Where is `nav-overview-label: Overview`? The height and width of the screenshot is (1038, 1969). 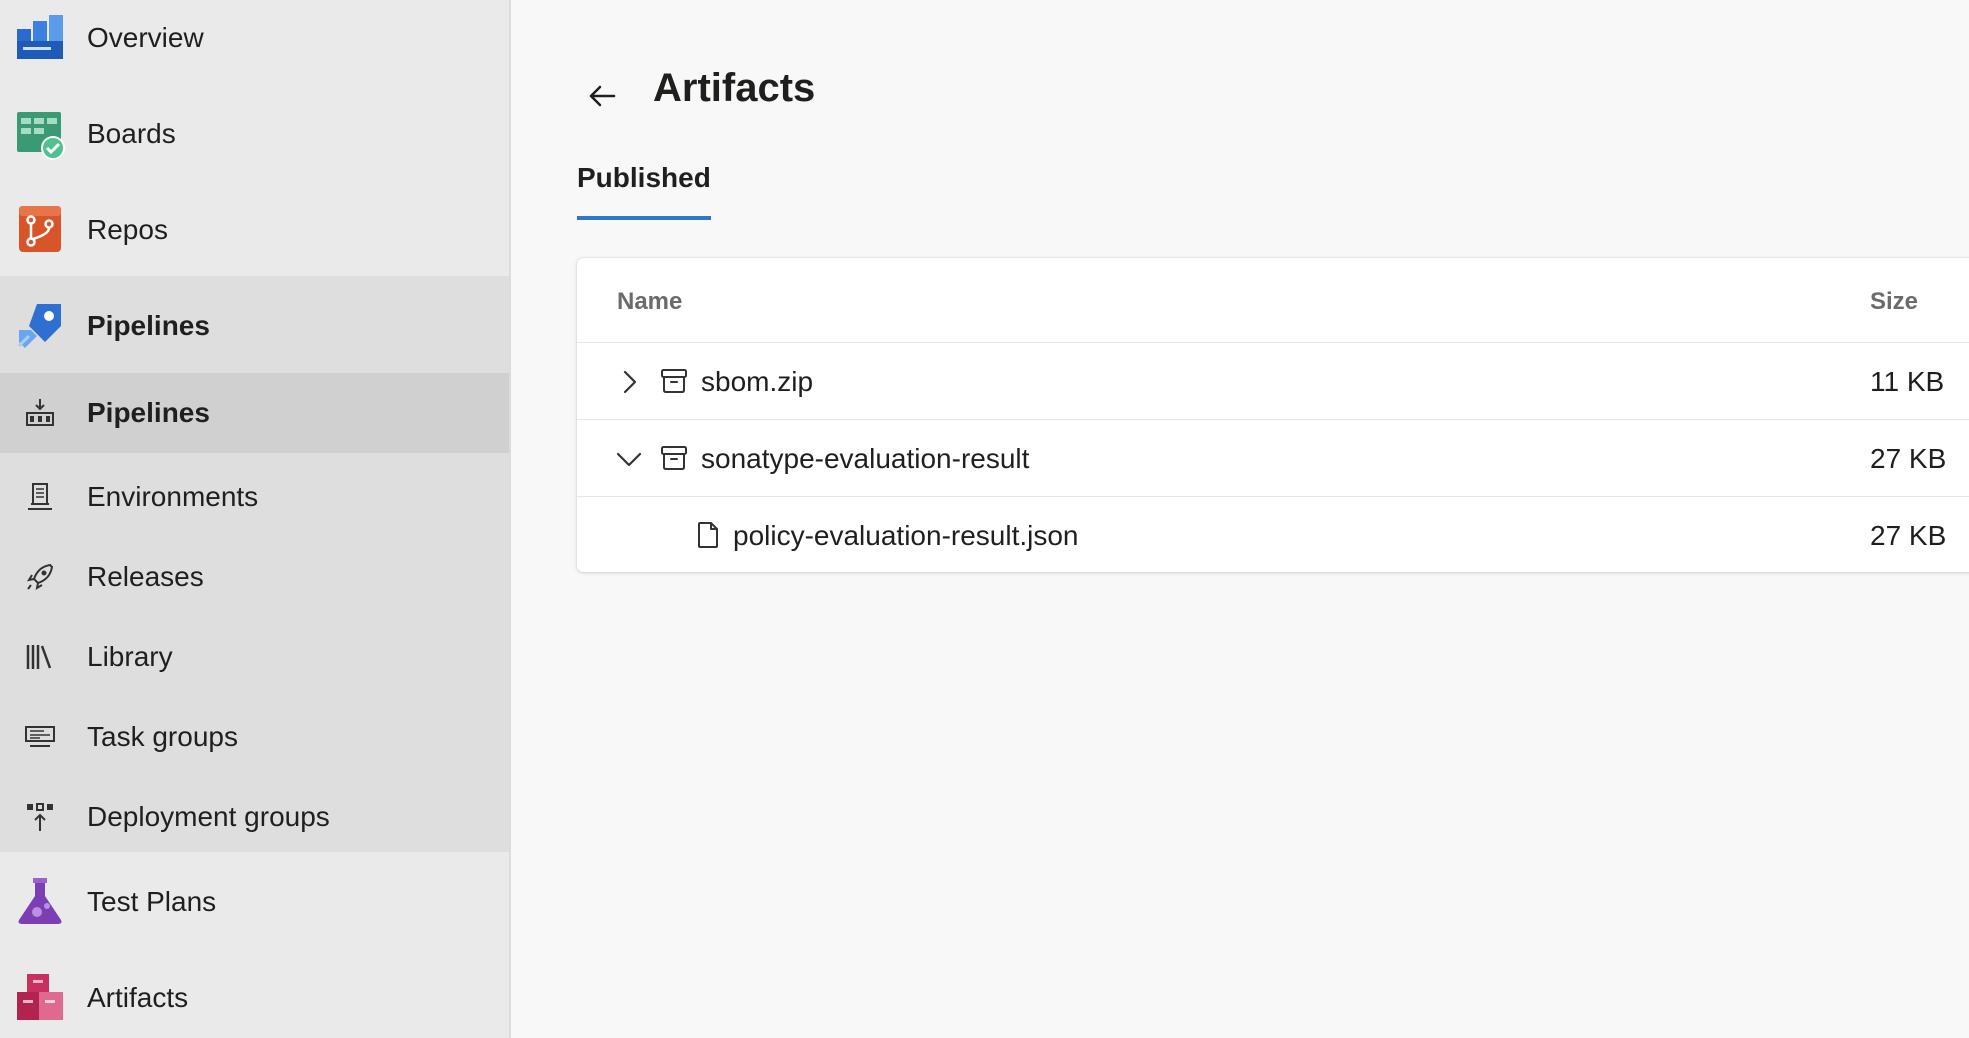
nav-overview-label: Overview is located at coordinates (145, 37).